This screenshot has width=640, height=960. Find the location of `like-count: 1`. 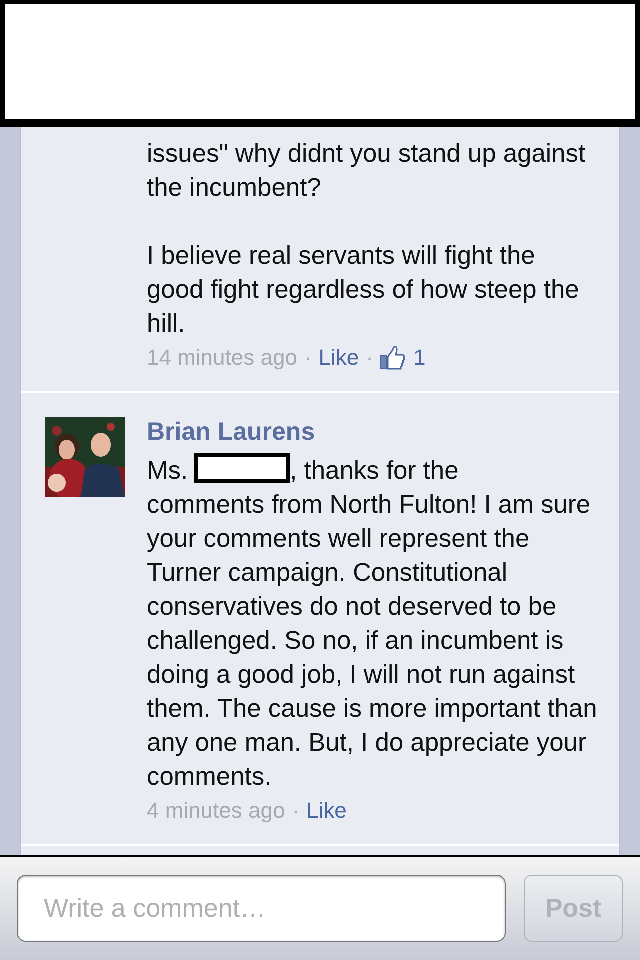

like-count: 1 is located at coordinates (419, 358).